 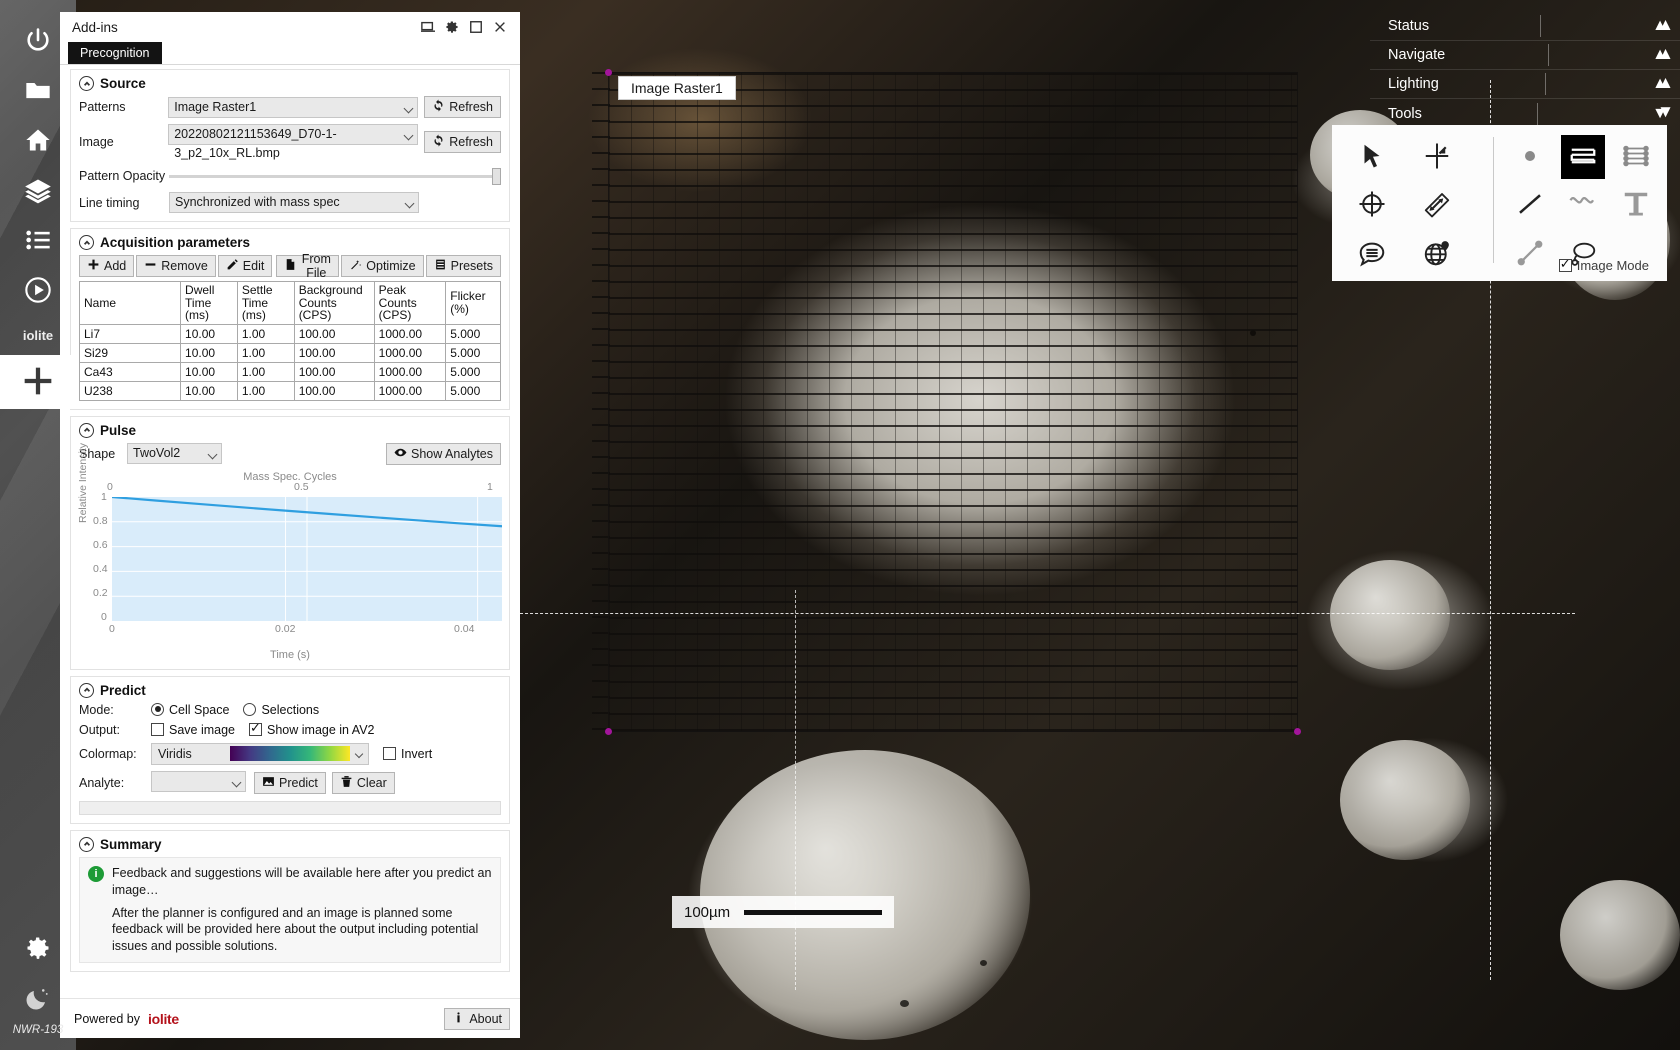 What do you see at coordinates (38, 241) in the screenshot?
I see `rail-item-list` at bounding box center [38, 241].